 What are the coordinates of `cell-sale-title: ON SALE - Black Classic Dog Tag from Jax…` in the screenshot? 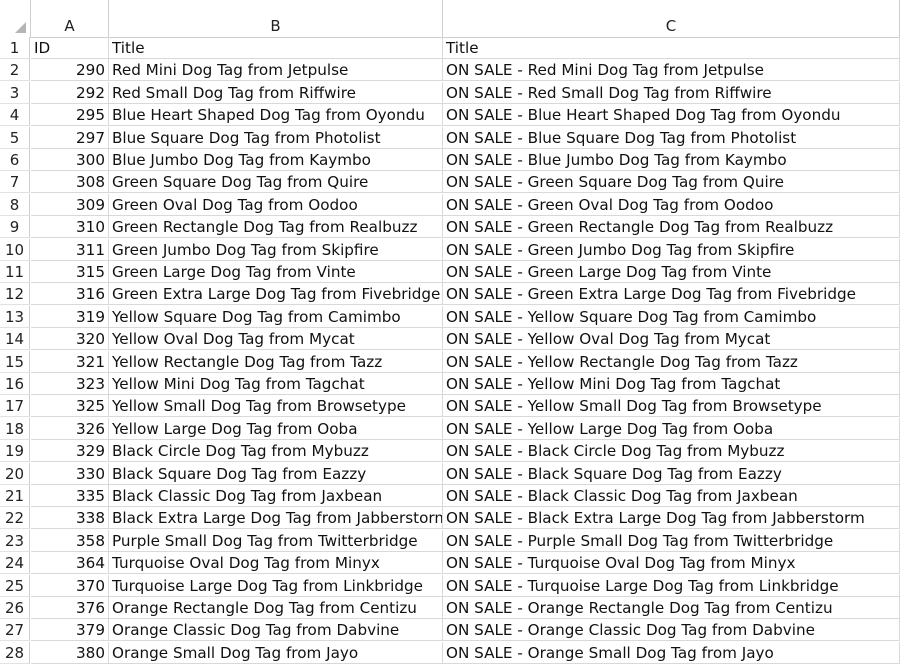 It's located at (671, 496).